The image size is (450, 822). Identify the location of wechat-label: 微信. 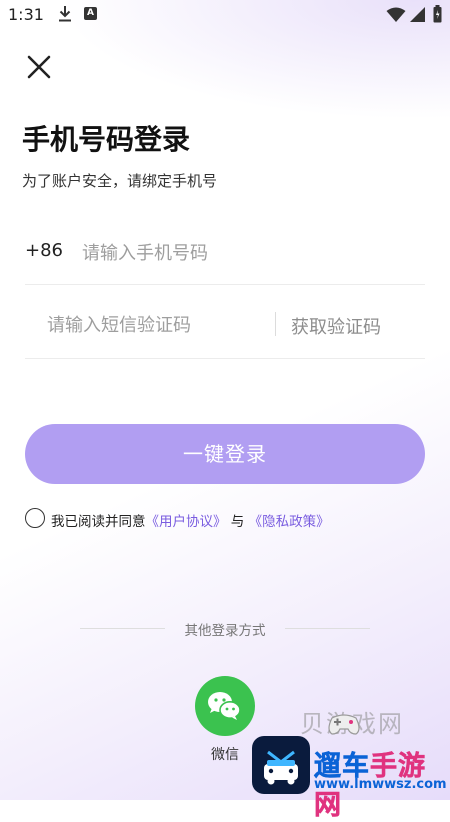
(225, 755).